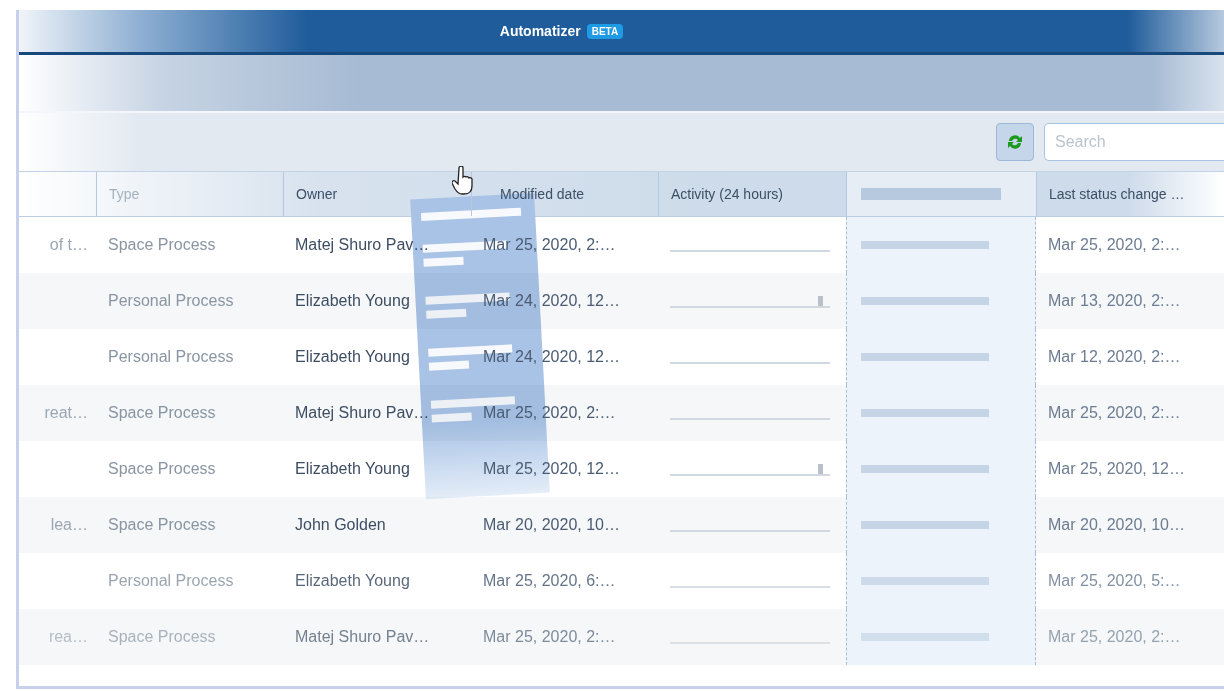 The image size is (1224, 691). Describe the element at coordinates (463, 181) in the screenshot. I see `hand-cursor-icon` at that location.